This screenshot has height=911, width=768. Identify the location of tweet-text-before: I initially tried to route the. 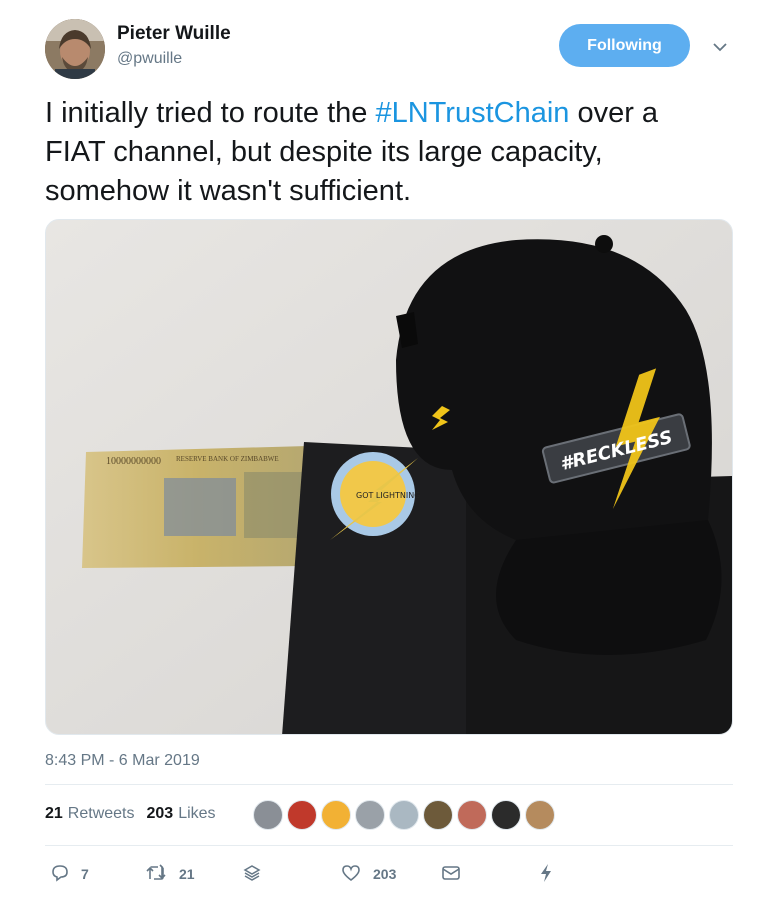
(210, 113).